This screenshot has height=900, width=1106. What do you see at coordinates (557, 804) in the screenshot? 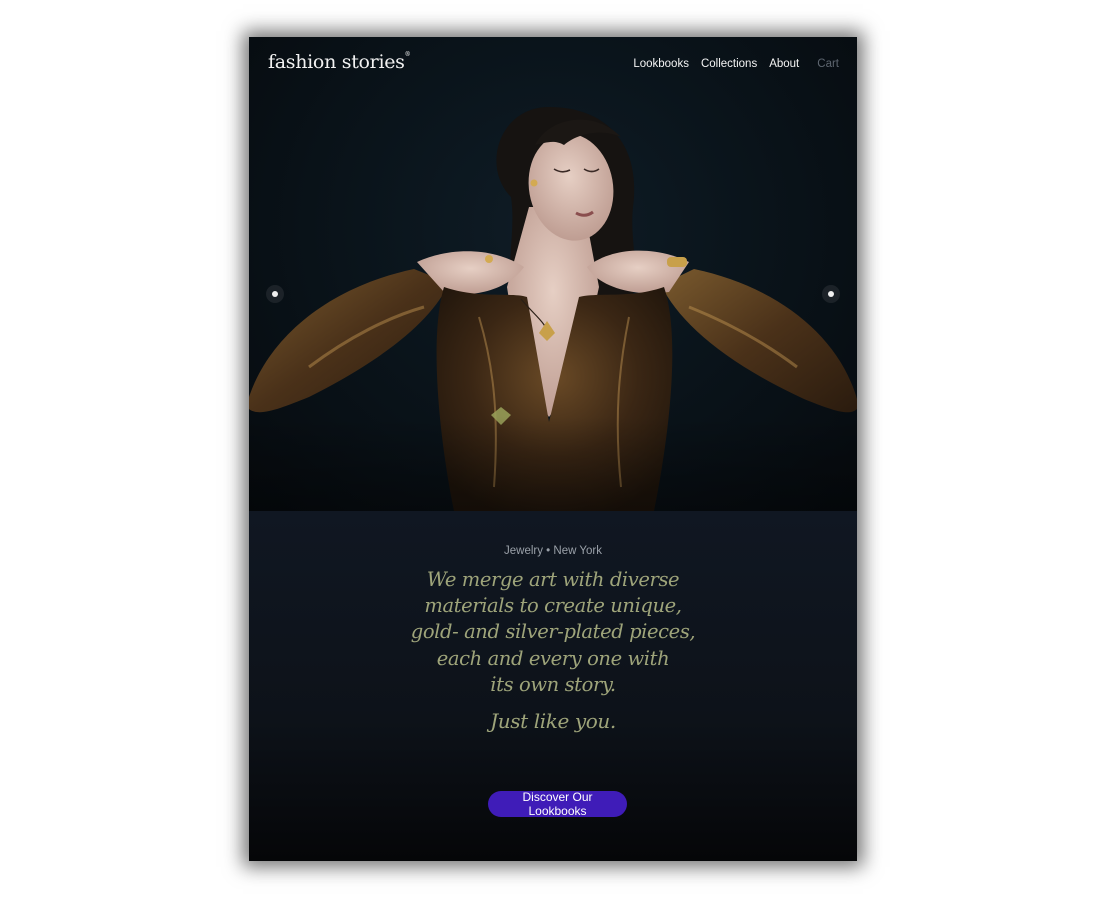
I see `discover-lookbooks-button: Discover Our Lookbooks` at bounding box center [557, 804].